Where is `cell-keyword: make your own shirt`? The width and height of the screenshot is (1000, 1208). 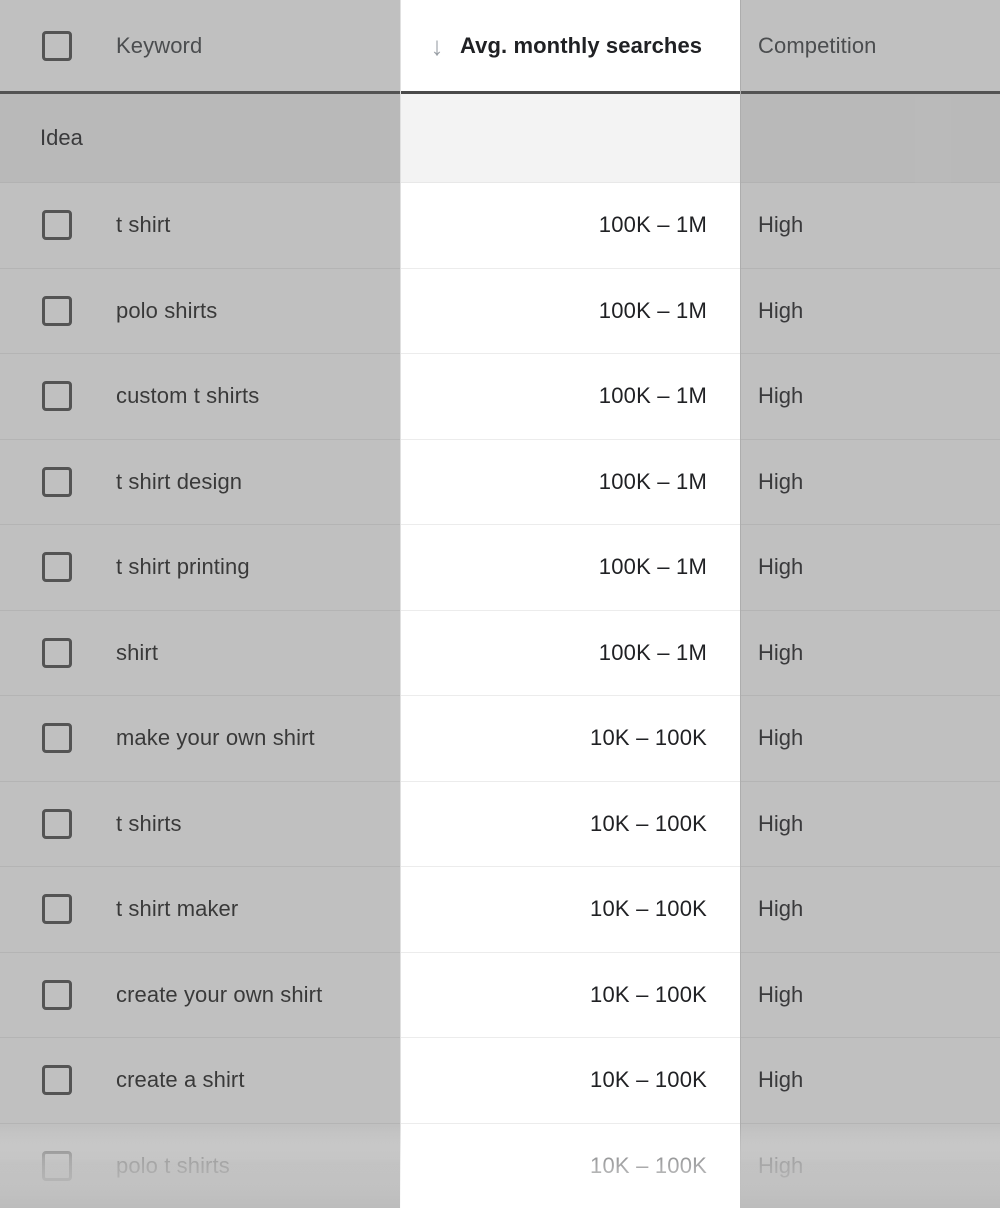
cell-keyword: make your own shirt is located at coordinates (200, 738).